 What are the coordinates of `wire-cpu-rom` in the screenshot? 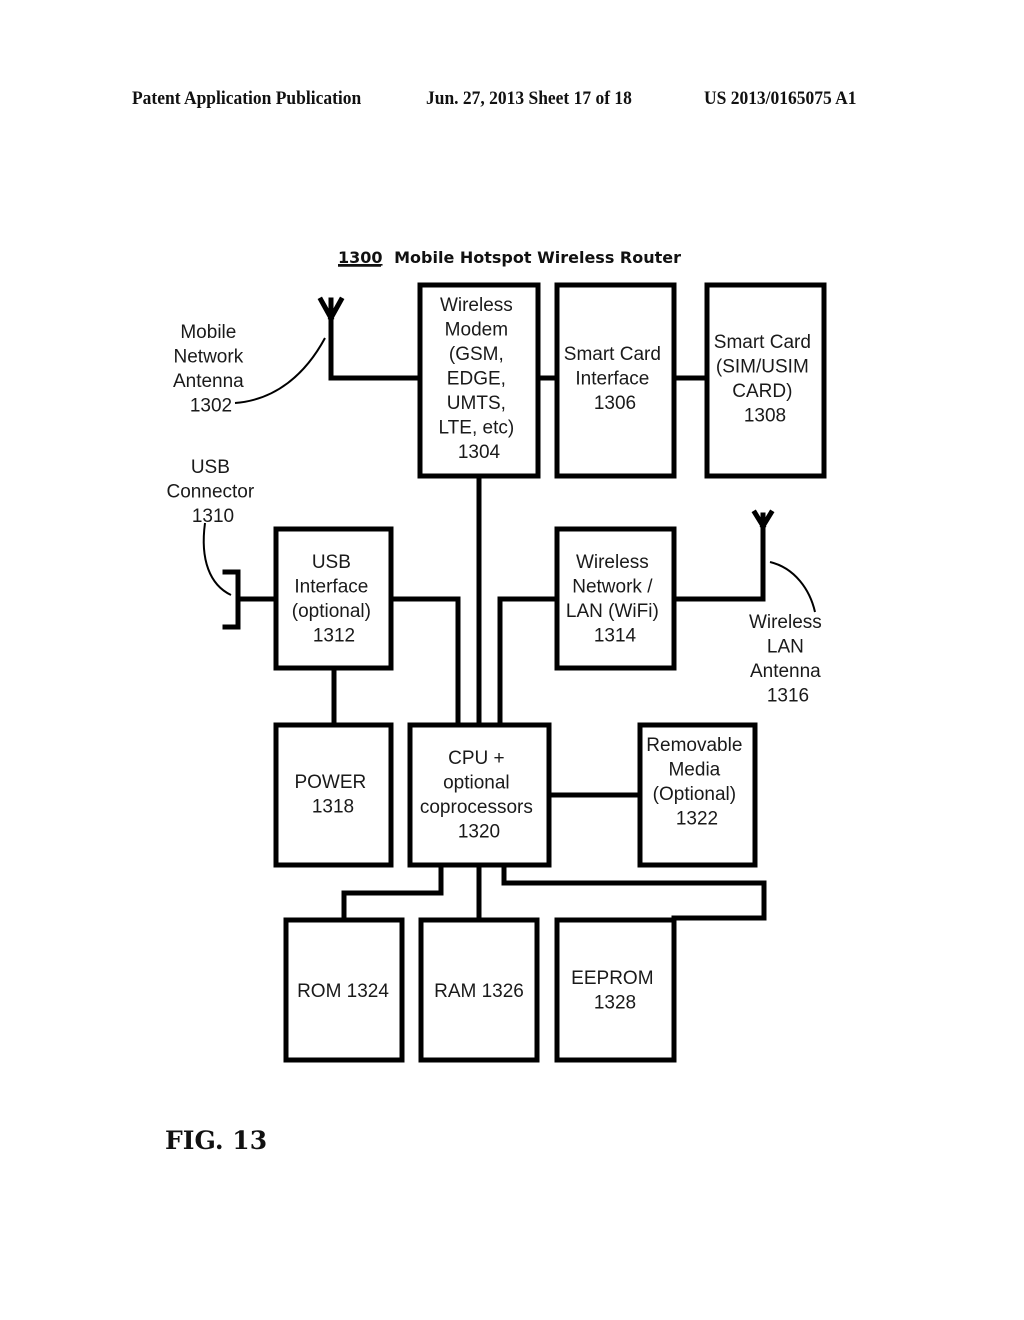 It's located at (392, 892).